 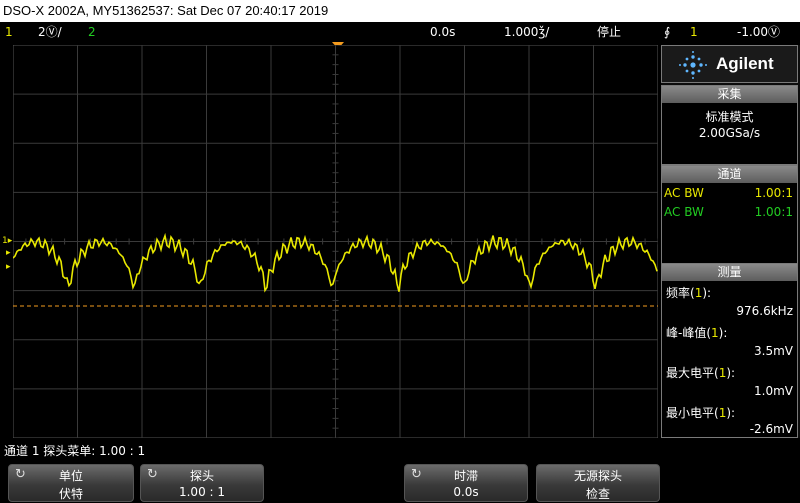 I want to click on time-scale: 1.000ǯ/, so click(x=526, y=32).